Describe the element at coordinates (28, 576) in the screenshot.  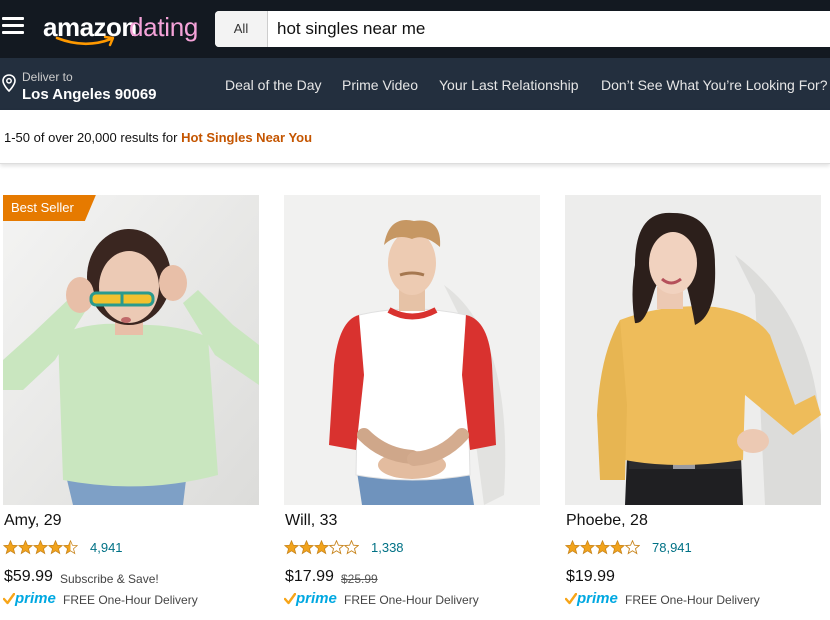
I see `price: $59.99` at that location.